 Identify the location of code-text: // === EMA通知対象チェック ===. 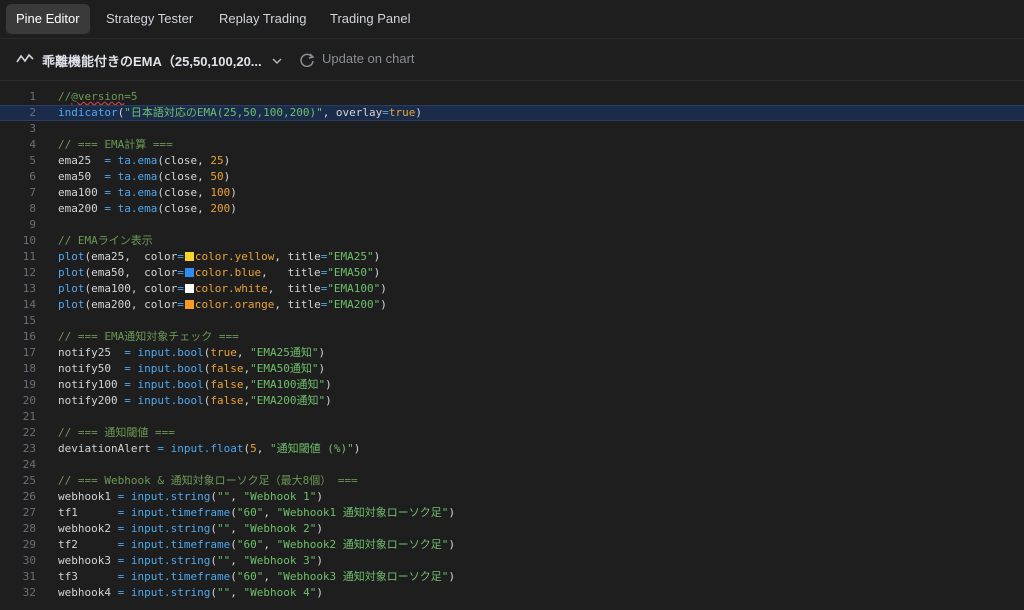
(148, 336).